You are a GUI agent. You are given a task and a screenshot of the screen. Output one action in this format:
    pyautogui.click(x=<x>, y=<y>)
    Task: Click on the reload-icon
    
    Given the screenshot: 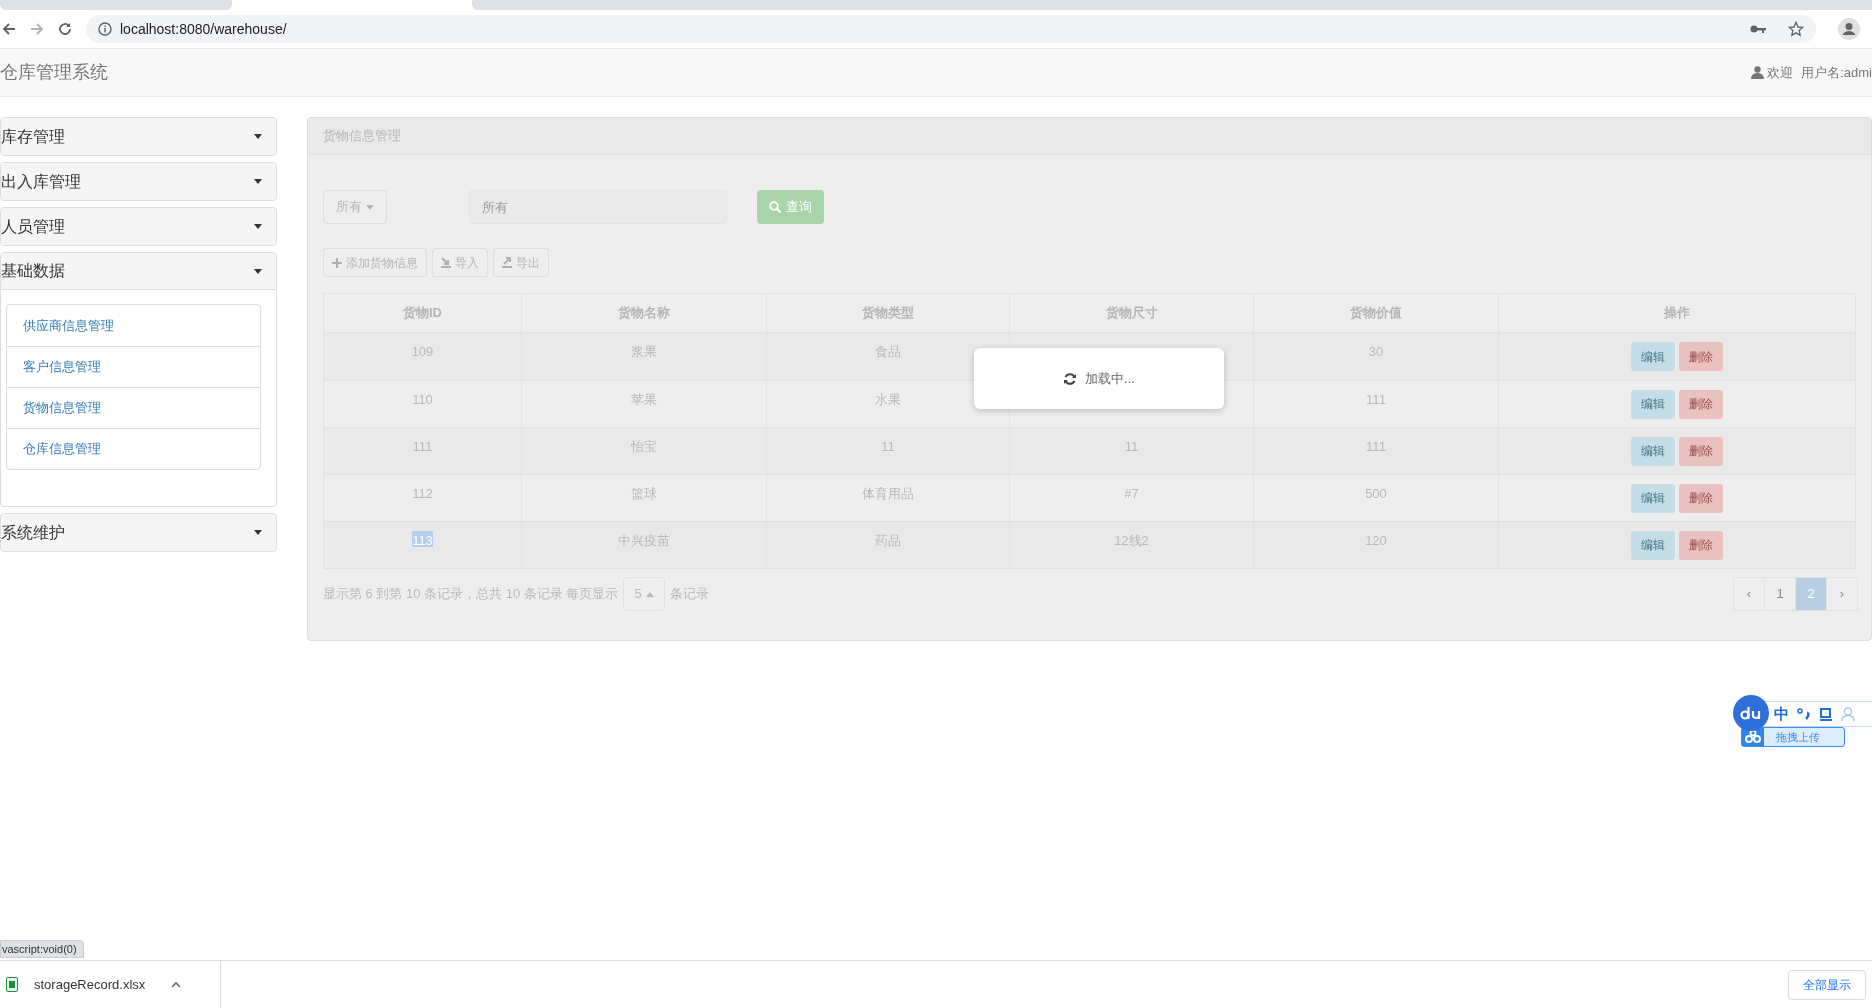 What is the action you would take?
    pyautogui.click(x=65, y=29)
    